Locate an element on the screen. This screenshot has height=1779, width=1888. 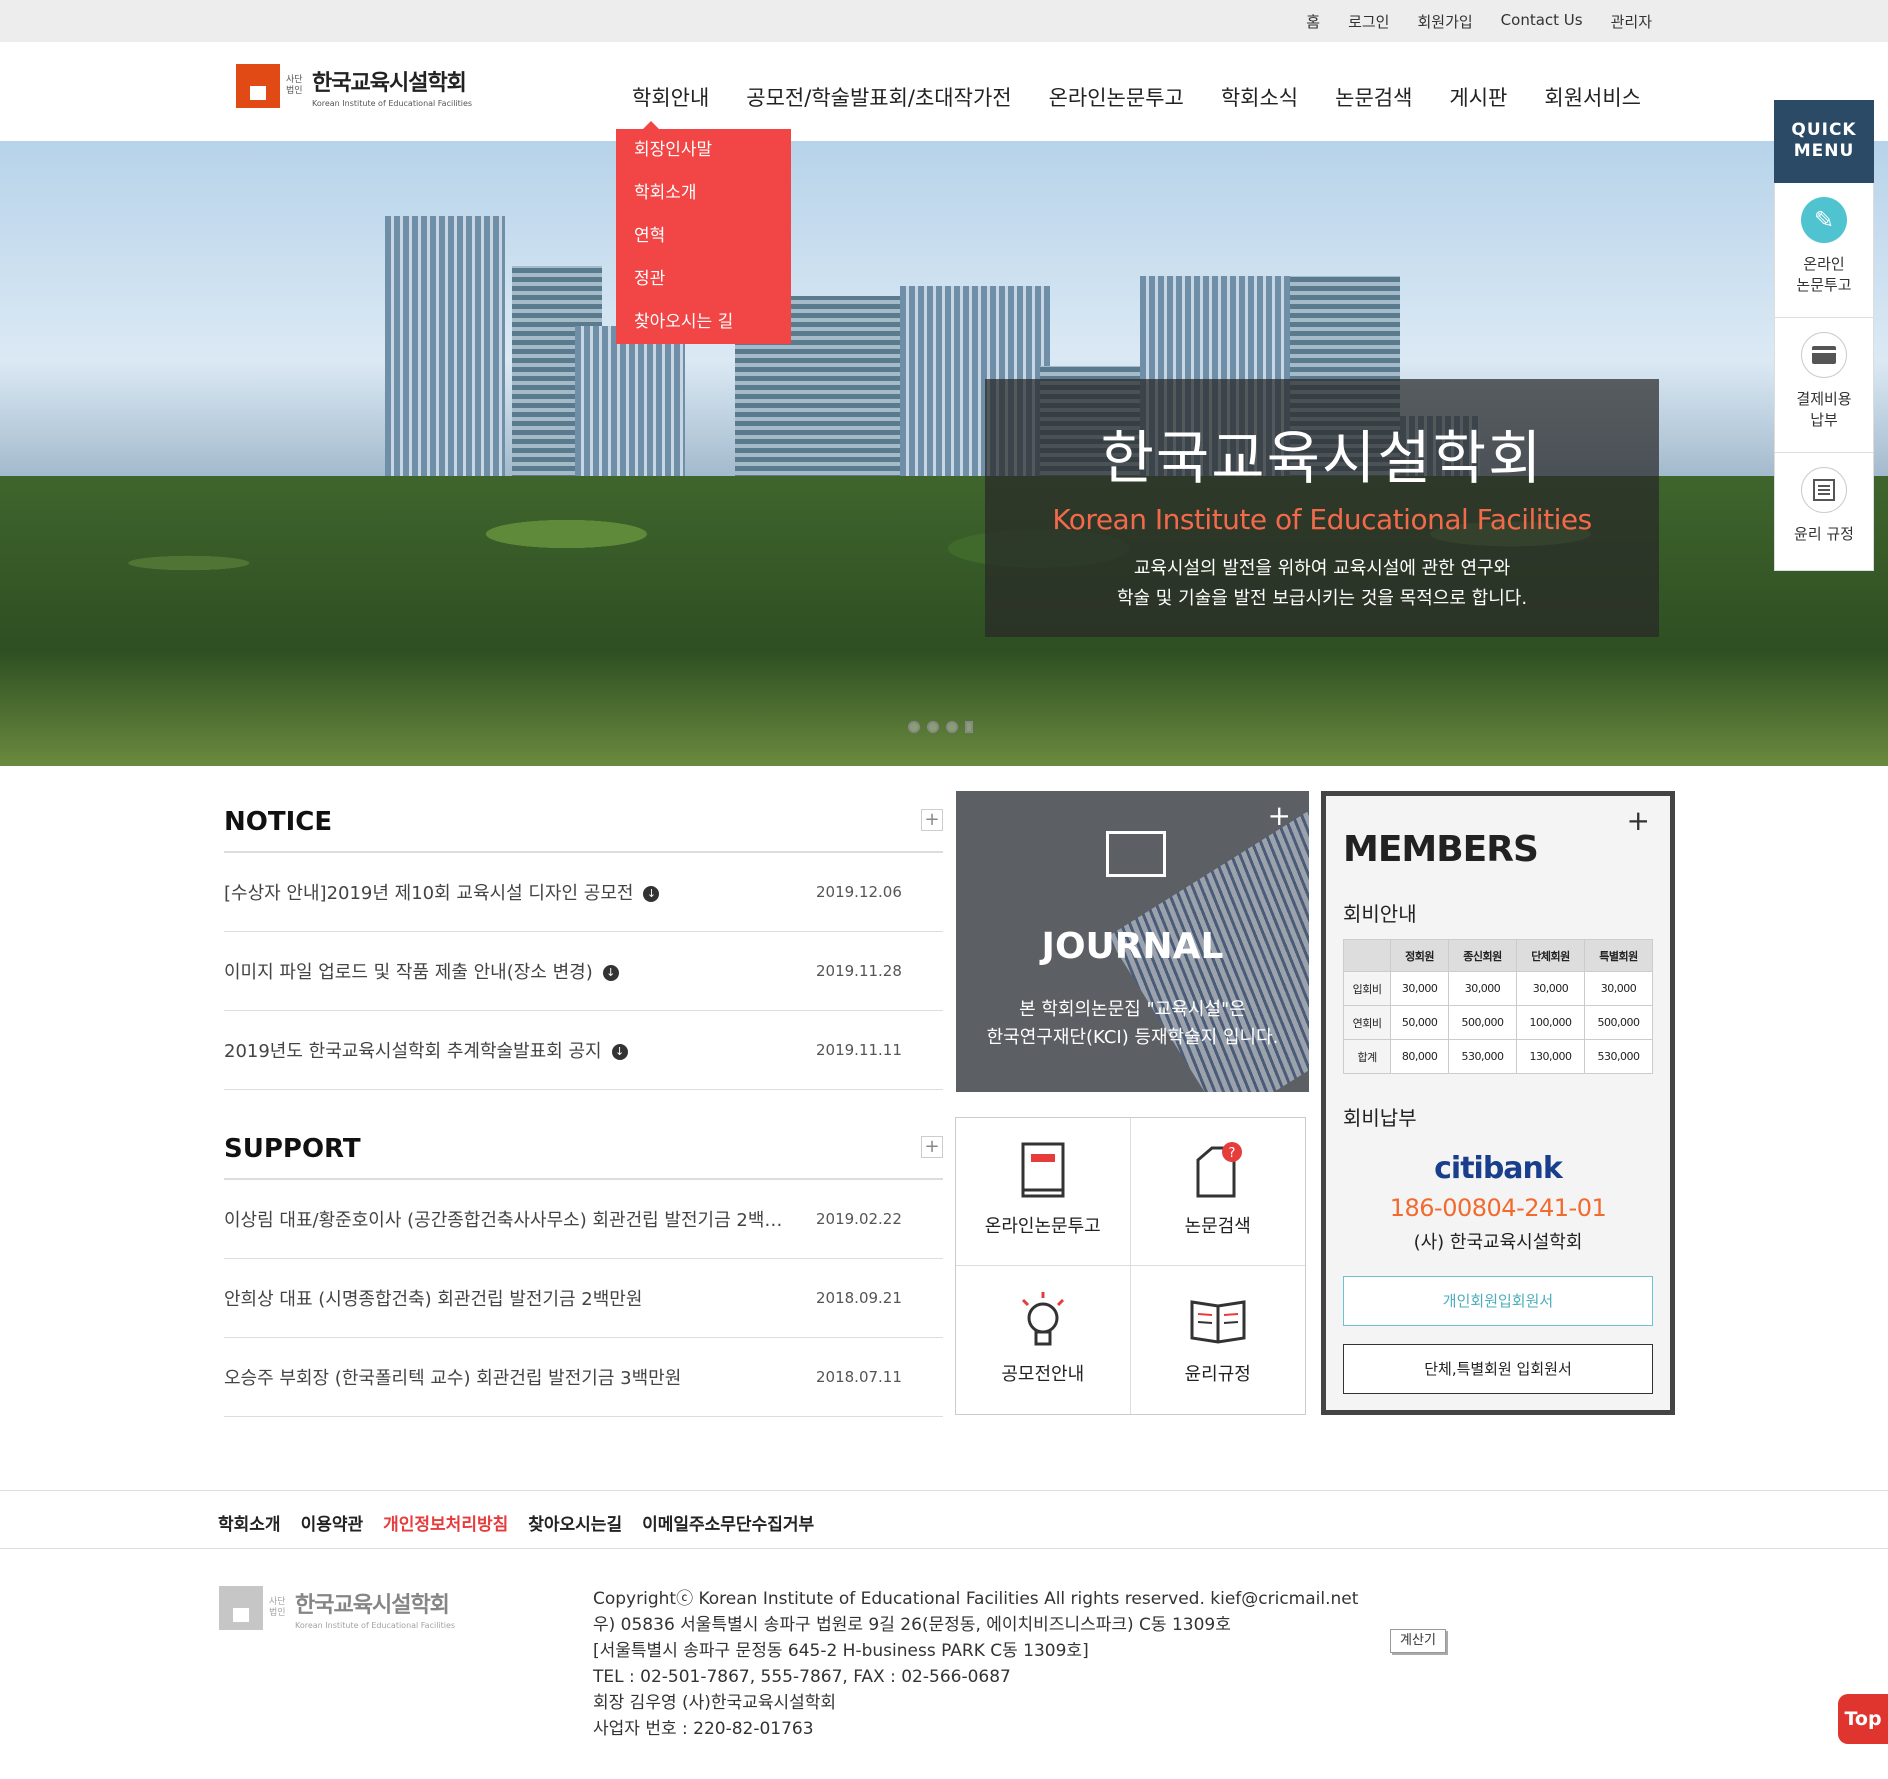
journal-desc-line: 본 학회의논문집 "교육시설"은 is located at coordinates (1132, 1009).